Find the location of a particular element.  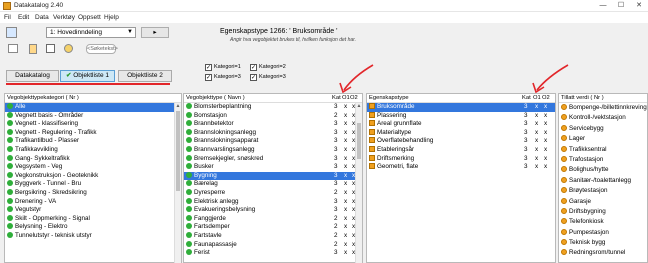

list-item: Trafikantilbud - Plasser is located at coordinates (93, 141).